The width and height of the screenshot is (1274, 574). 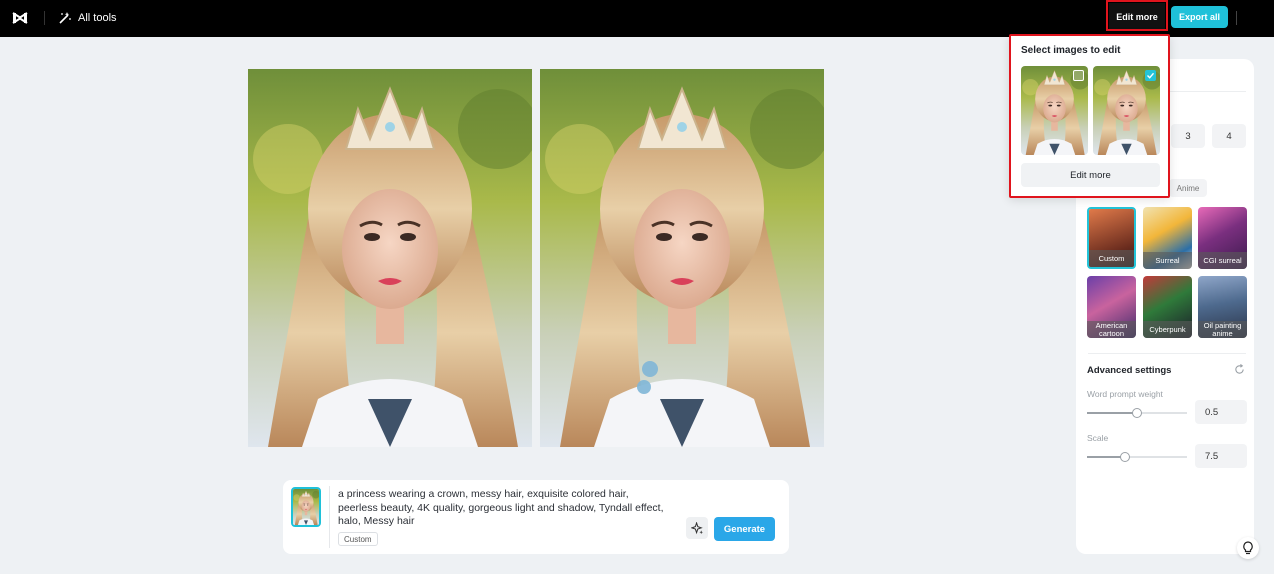 I want to click on checkmark-icon, so click(x=1151, y=75).